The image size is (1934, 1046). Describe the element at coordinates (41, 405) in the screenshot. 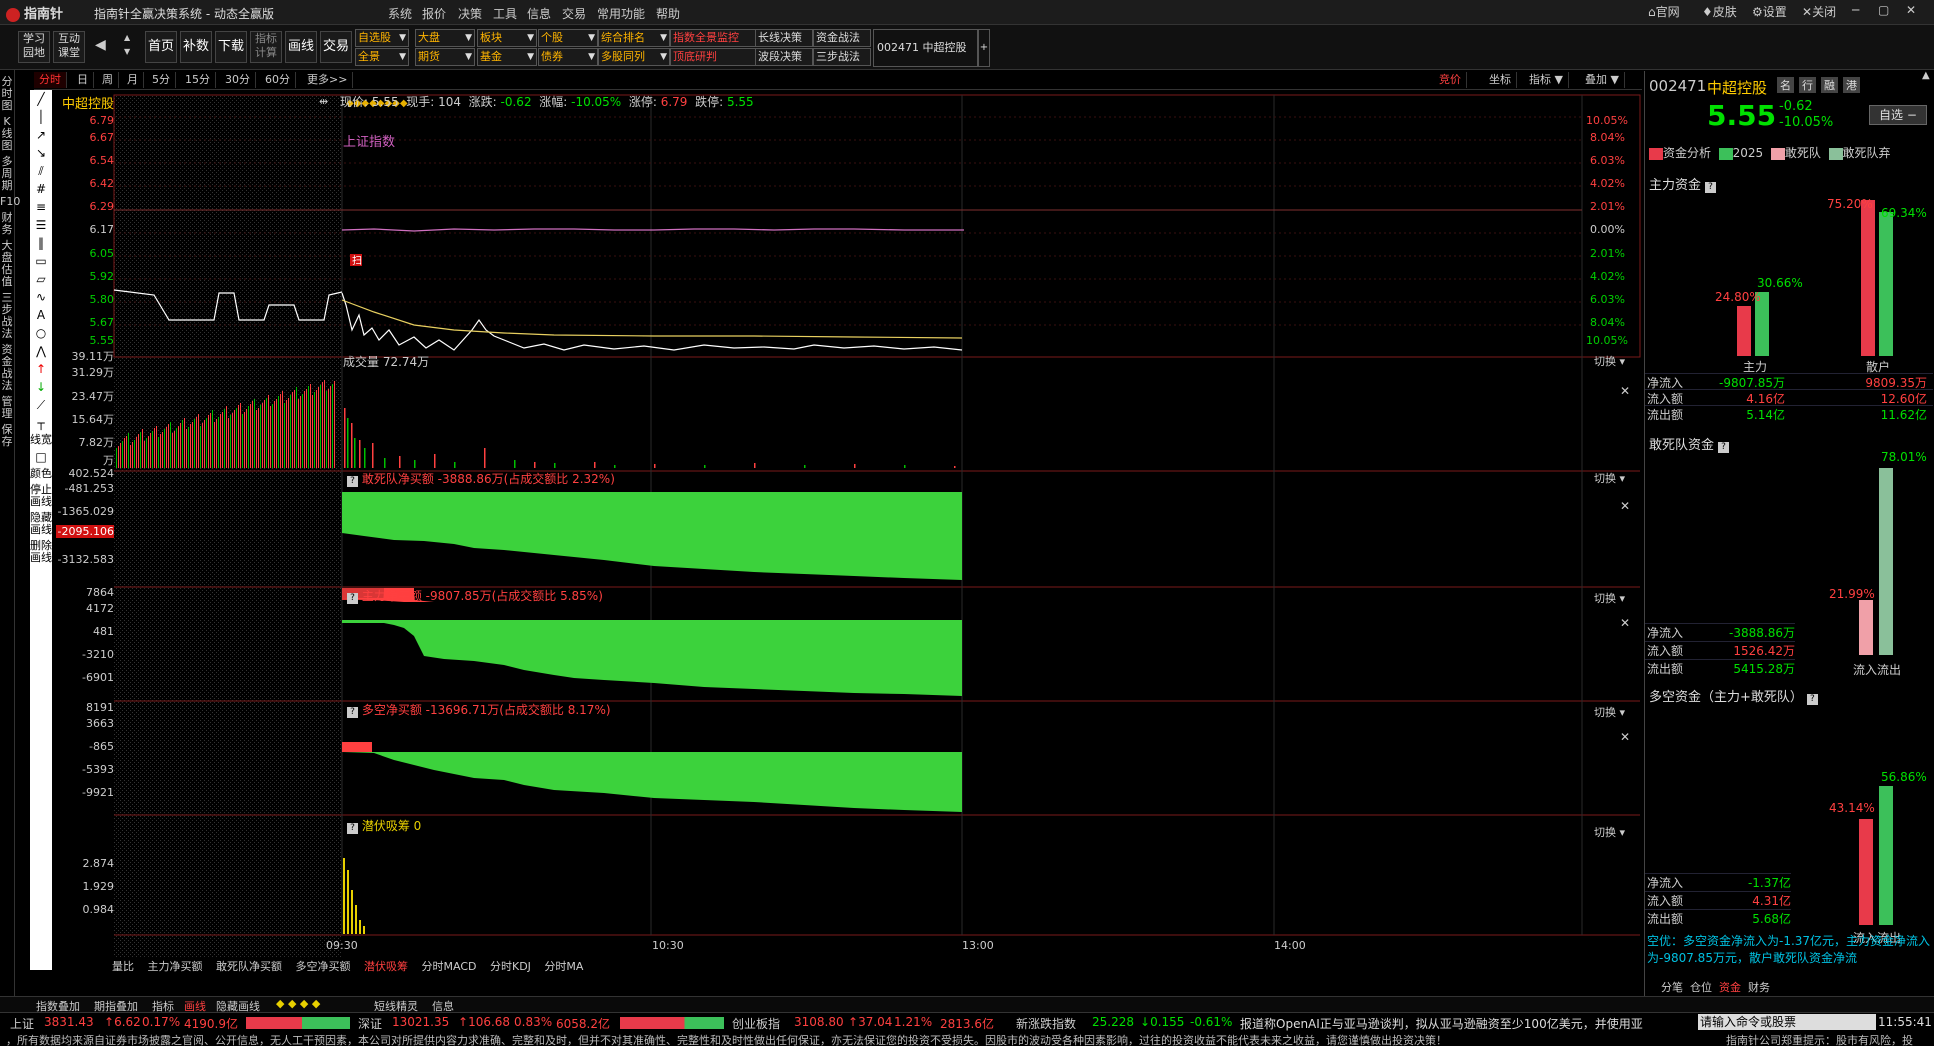

I see `fan-tool-icon: ⟋` at that location.